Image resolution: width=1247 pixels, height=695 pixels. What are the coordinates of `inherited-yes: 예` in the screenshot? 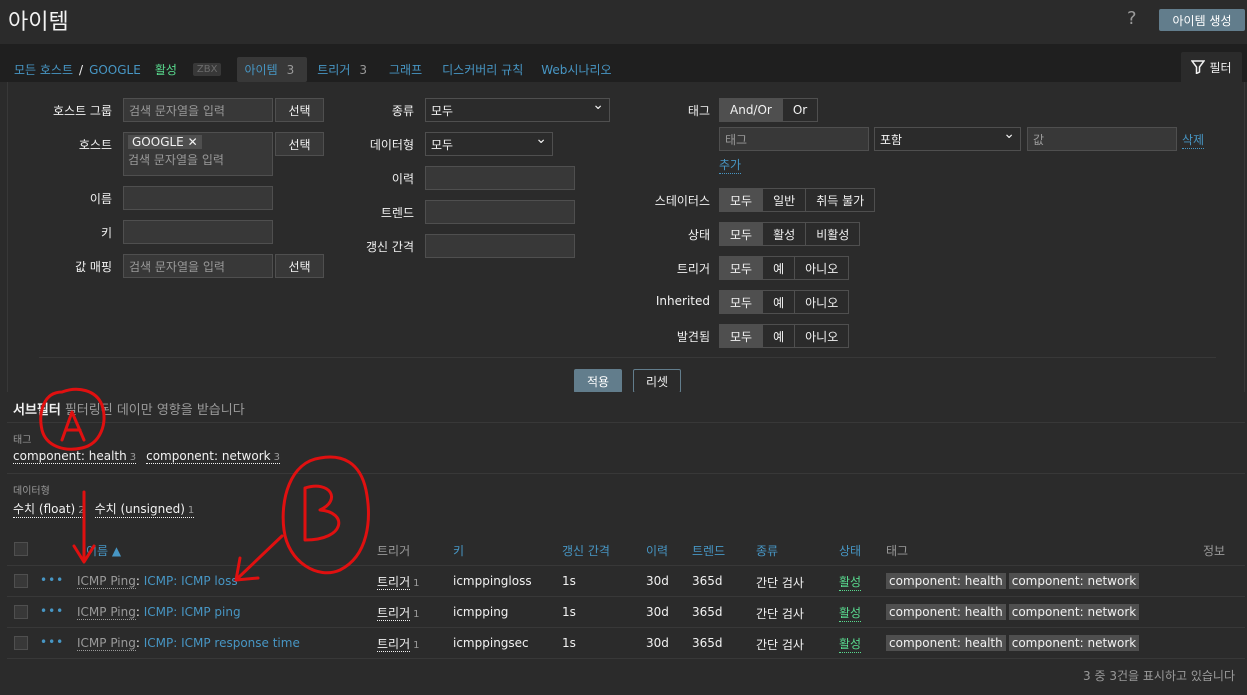 It's located at (779, 302).